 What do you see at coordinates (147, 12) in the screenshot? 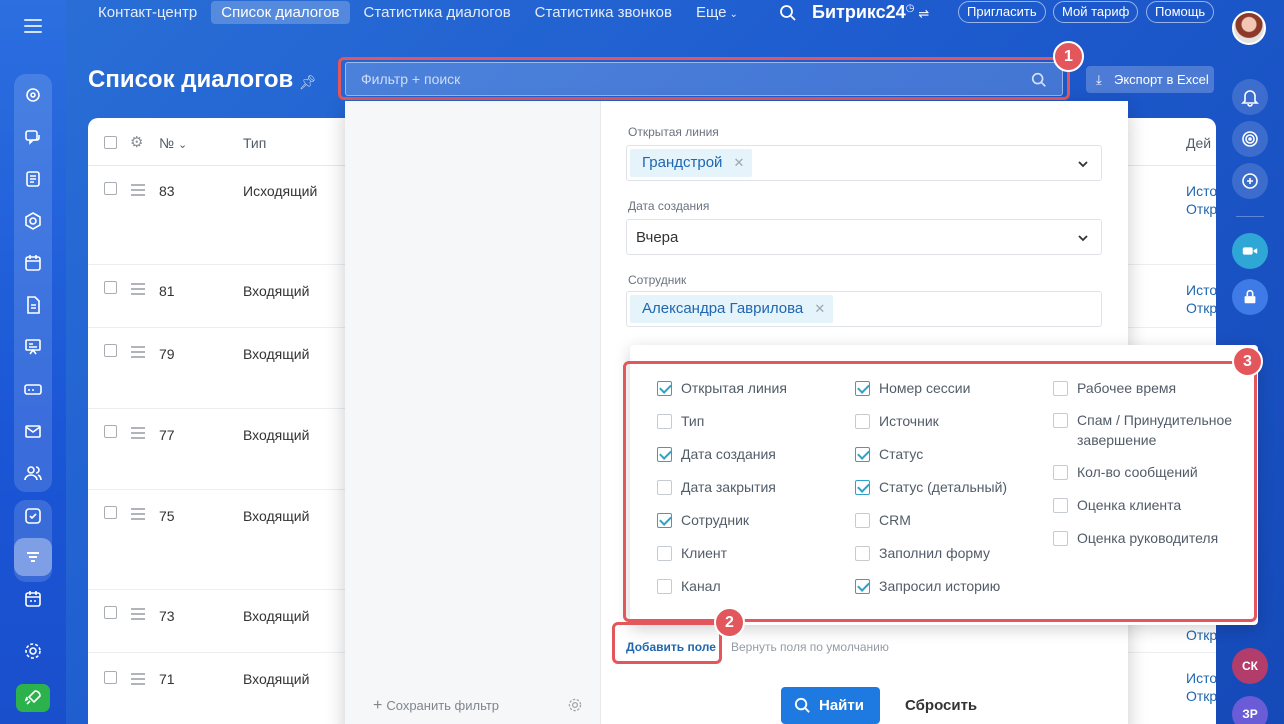
I see `tab-contact-center: Контакт-центр` at bounding box center [147, 12].